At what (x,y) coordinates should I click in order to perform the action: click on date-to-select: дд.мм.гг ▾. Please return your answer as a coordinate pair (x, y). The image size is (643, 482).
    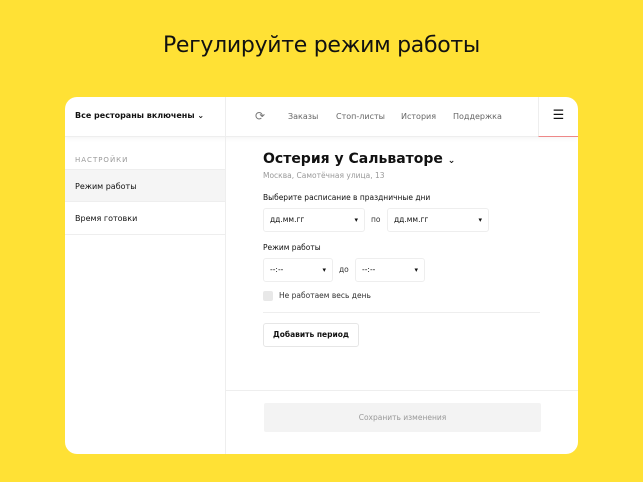
    Looking at the image, I should click on (438, 220).